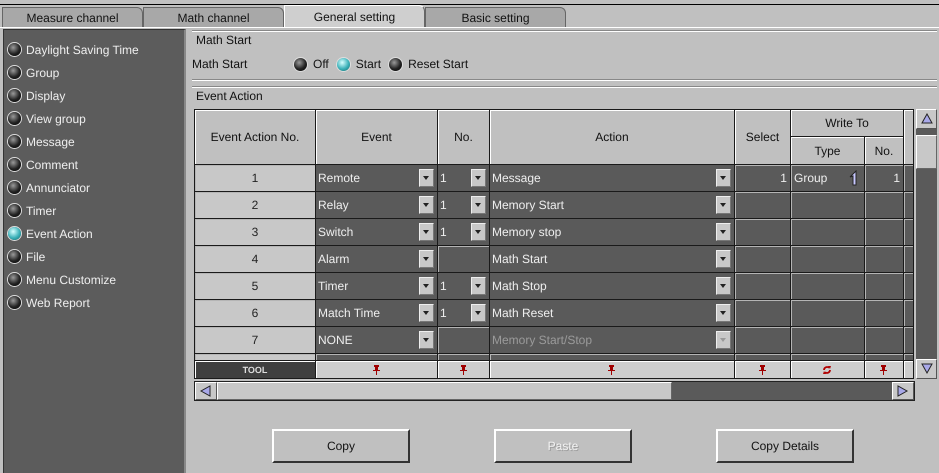 The width and height of the screenshot is (939, 473). What do you see at coordinates (255, 286) in the screenshot?
I see `row-number: 5` at bounding box center [255, 286].